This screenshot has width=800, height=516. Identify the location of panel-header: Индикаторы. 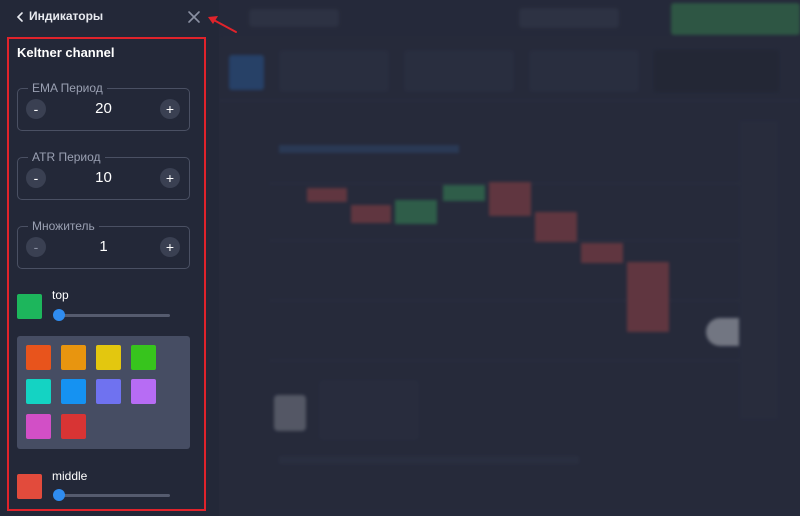
(109, 17).